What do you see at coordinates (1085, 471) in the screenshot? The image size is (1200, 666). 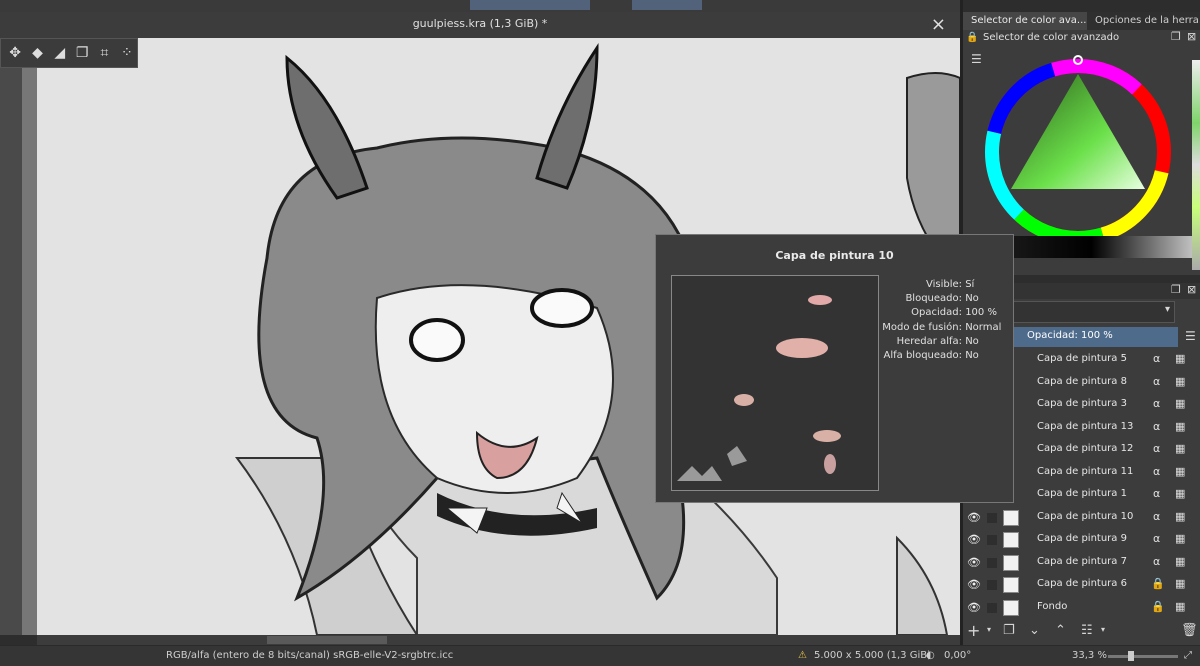 I see `layer-name: Capa de pintura 11` at bounding box center [1085, 471].